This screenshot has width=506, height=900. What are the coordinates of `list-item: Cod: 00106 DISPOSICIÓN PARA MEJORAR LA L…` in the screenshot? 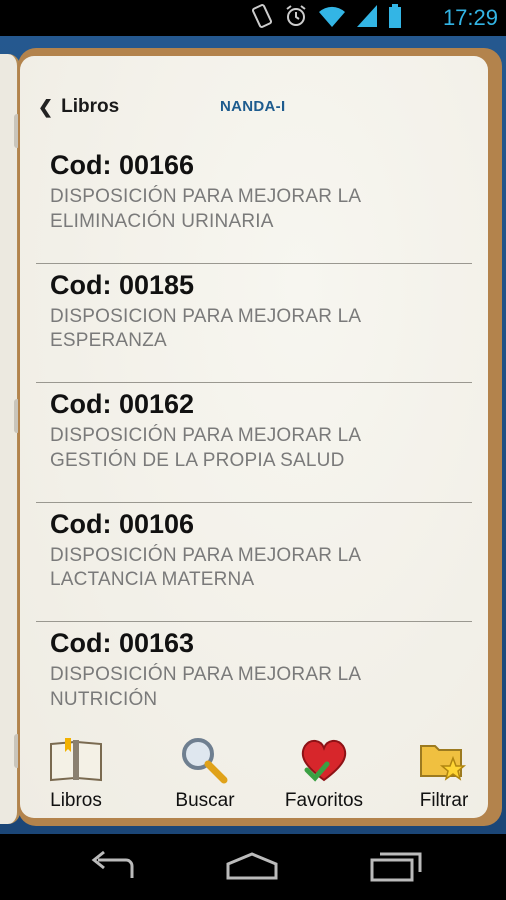 It's located at (254, 562).